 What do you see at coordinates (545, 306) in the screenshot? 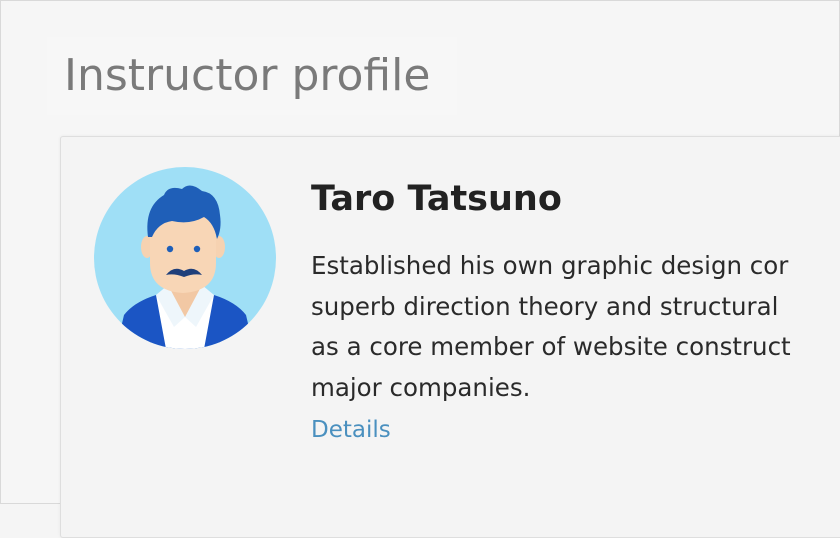
I see `bio-line: superb direction theory and structural` at bounding box center [545, 306].